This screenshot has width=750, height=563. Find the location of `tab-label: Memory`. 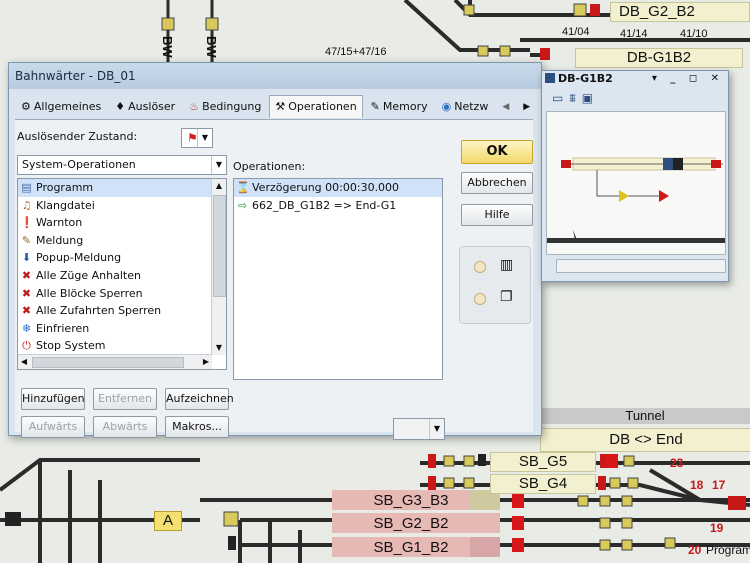

tab-label: Memory is located at coordinates (405, 106).